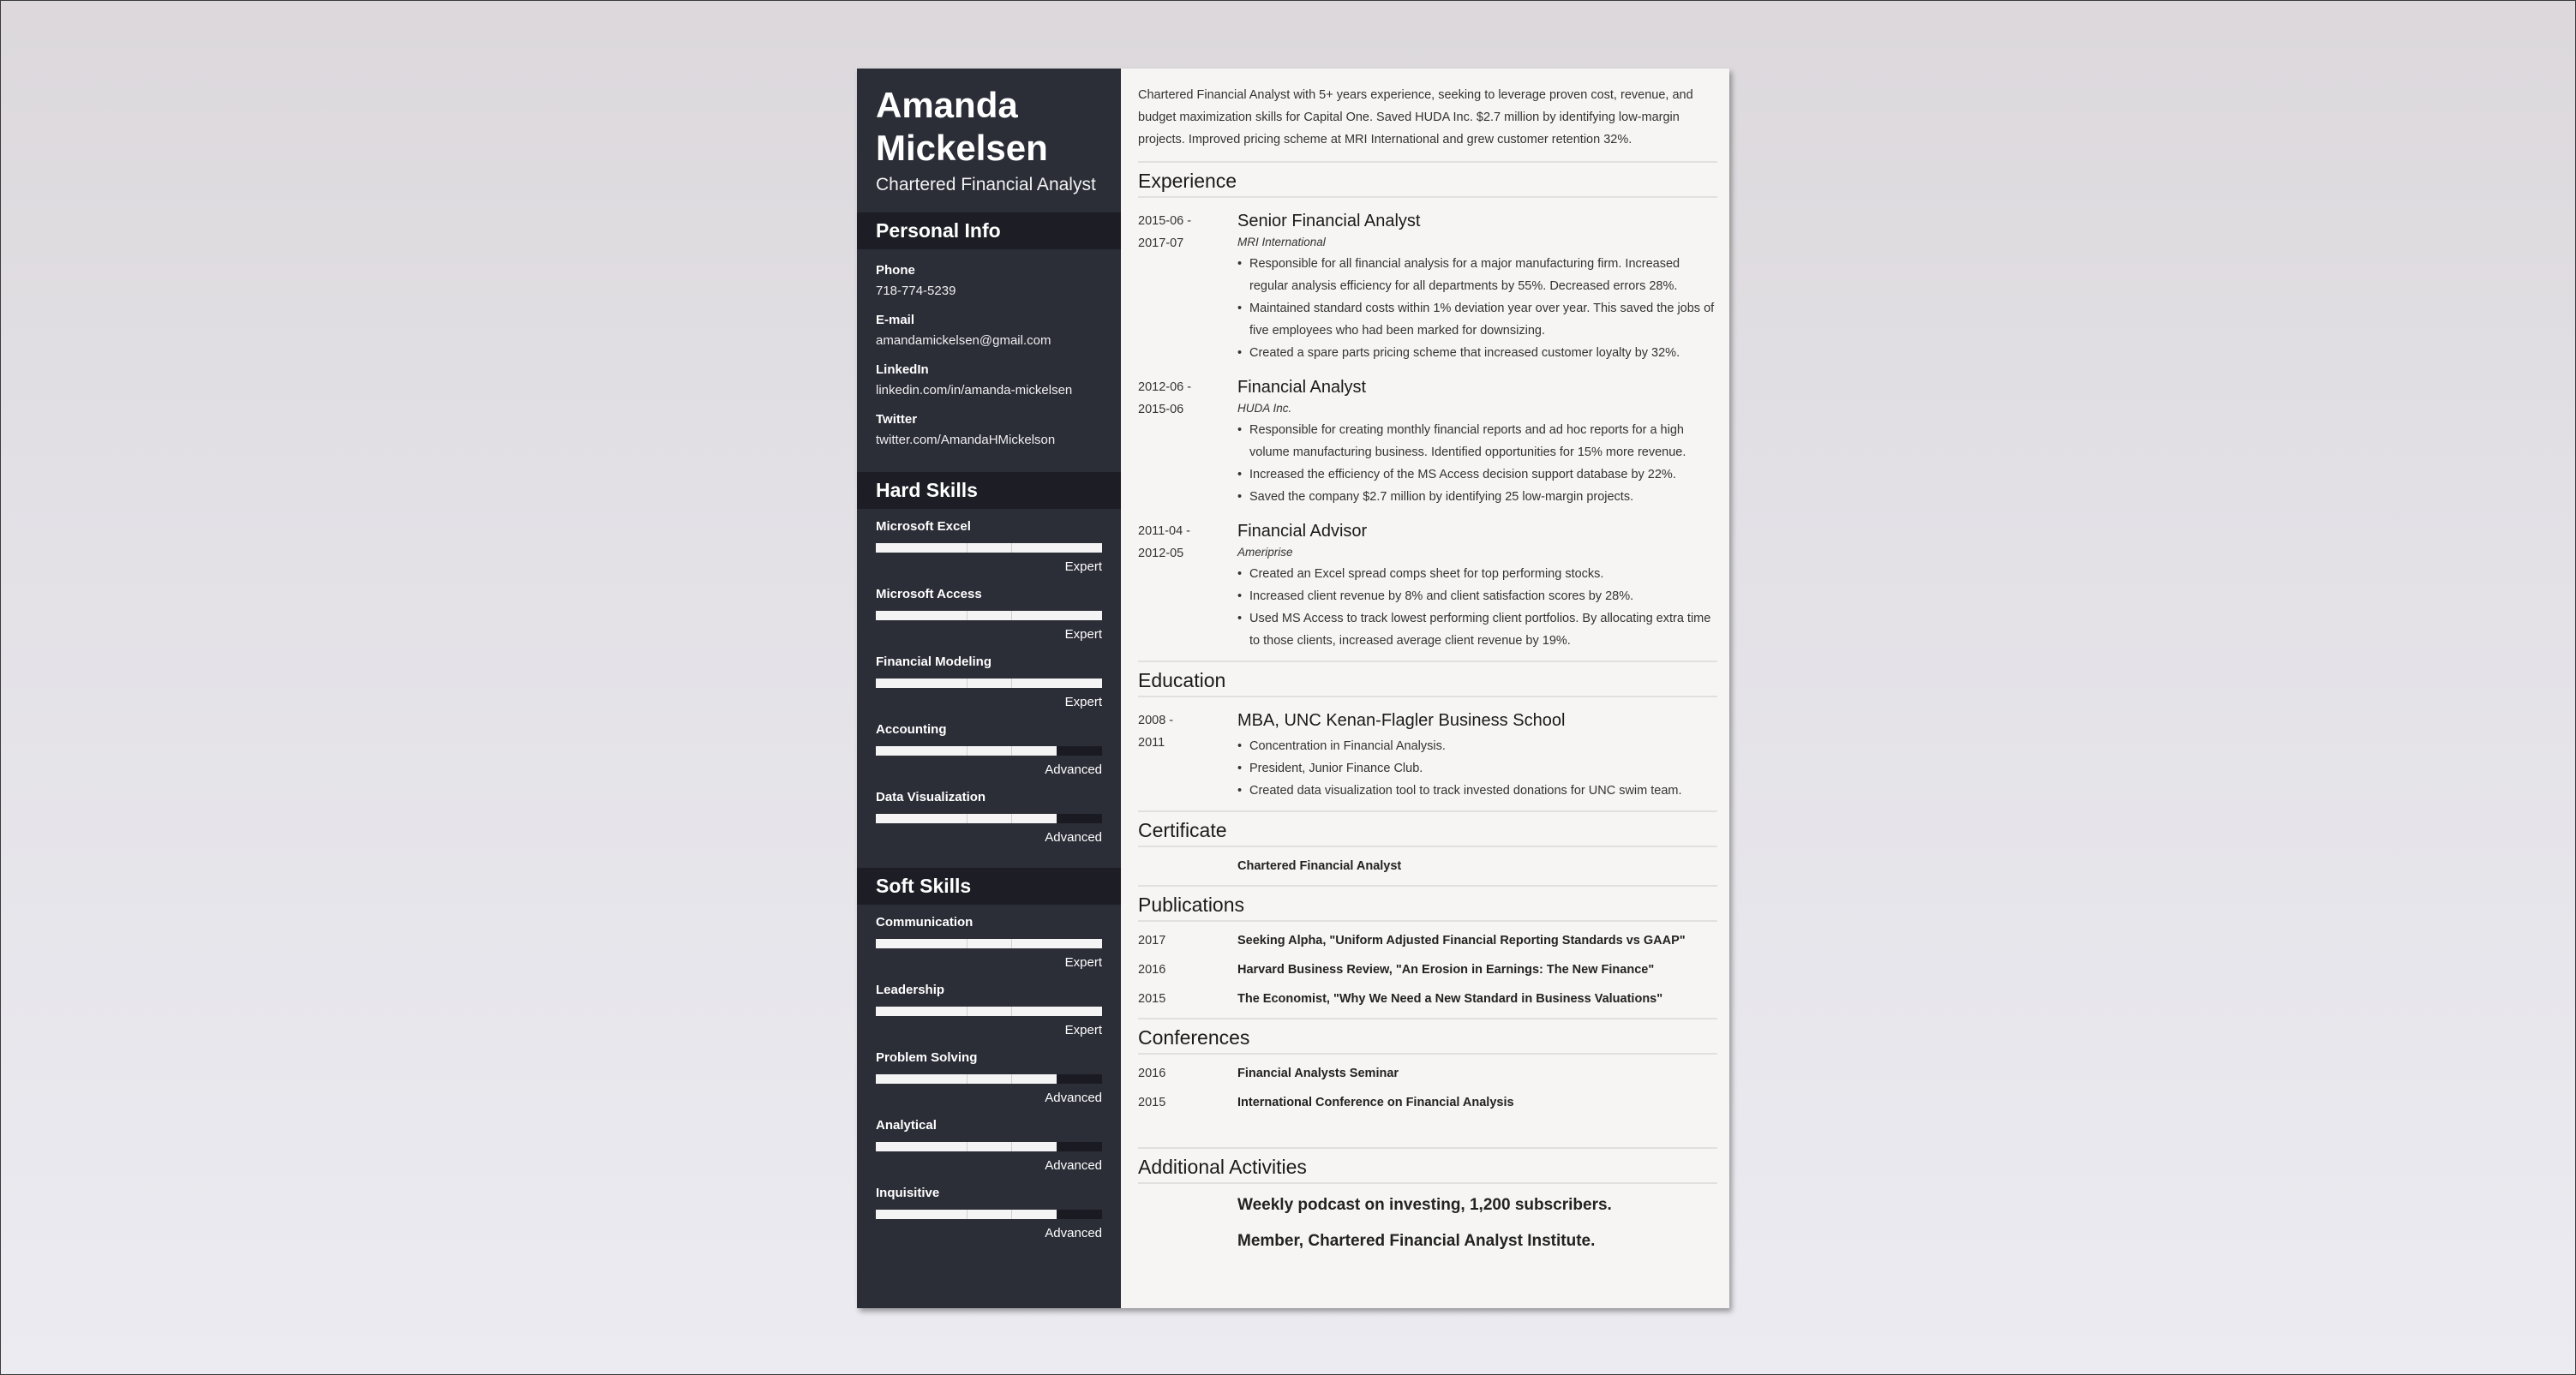 The width and height of the screenshot is (2576, 1375). Describe the element at coordinates (989, 614) in the screenshot. I see `skill-item: Microsoft Access Expert` at that location.